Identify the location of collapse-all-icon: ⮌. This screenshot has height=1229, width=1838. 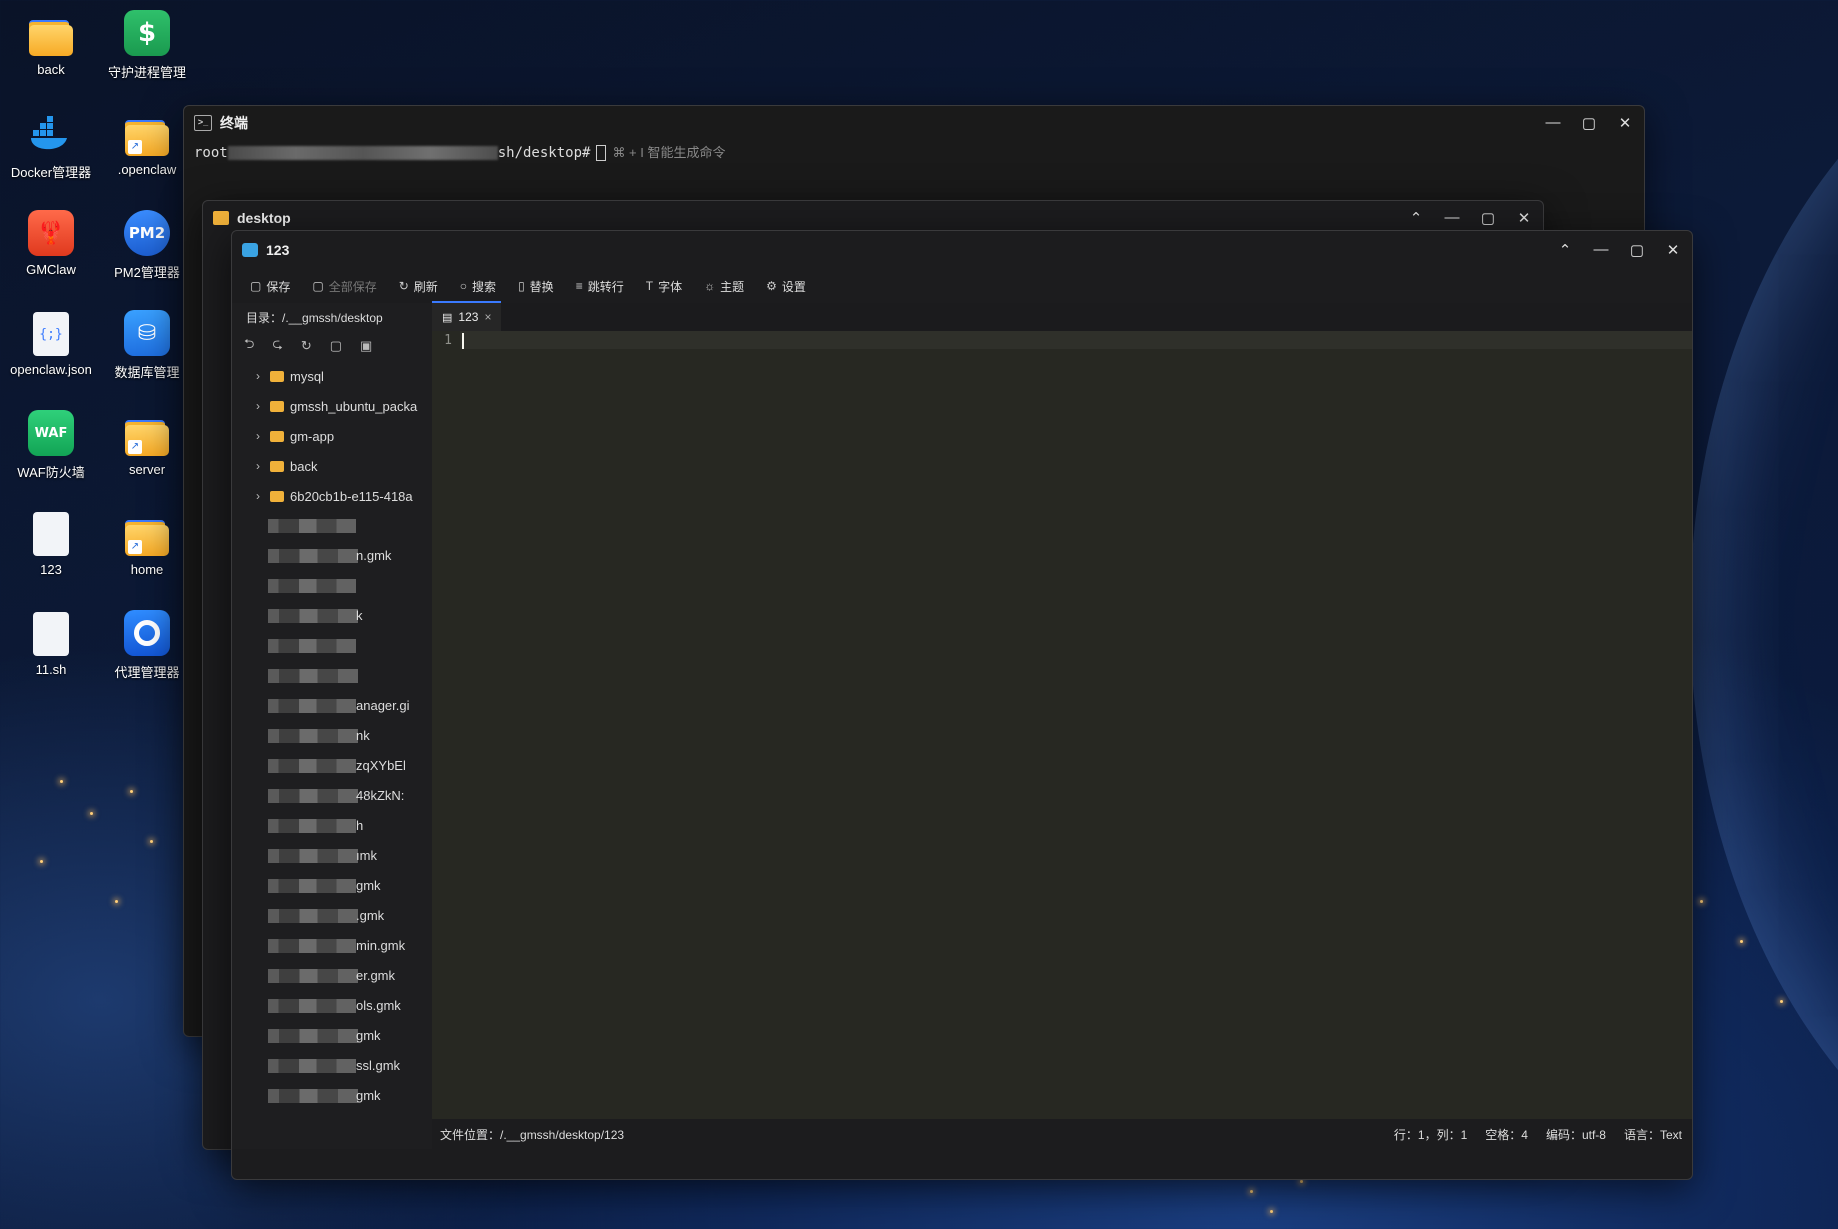
(249, 346).